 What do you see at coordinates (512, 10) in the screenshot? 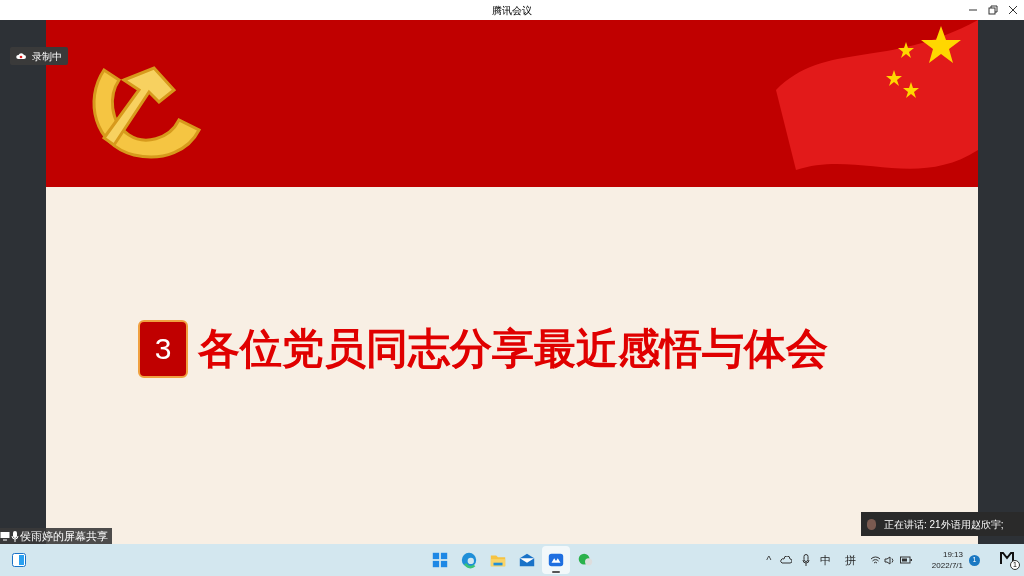
I see `window-title: 腾讯会议` at bounding box center [512, 10].